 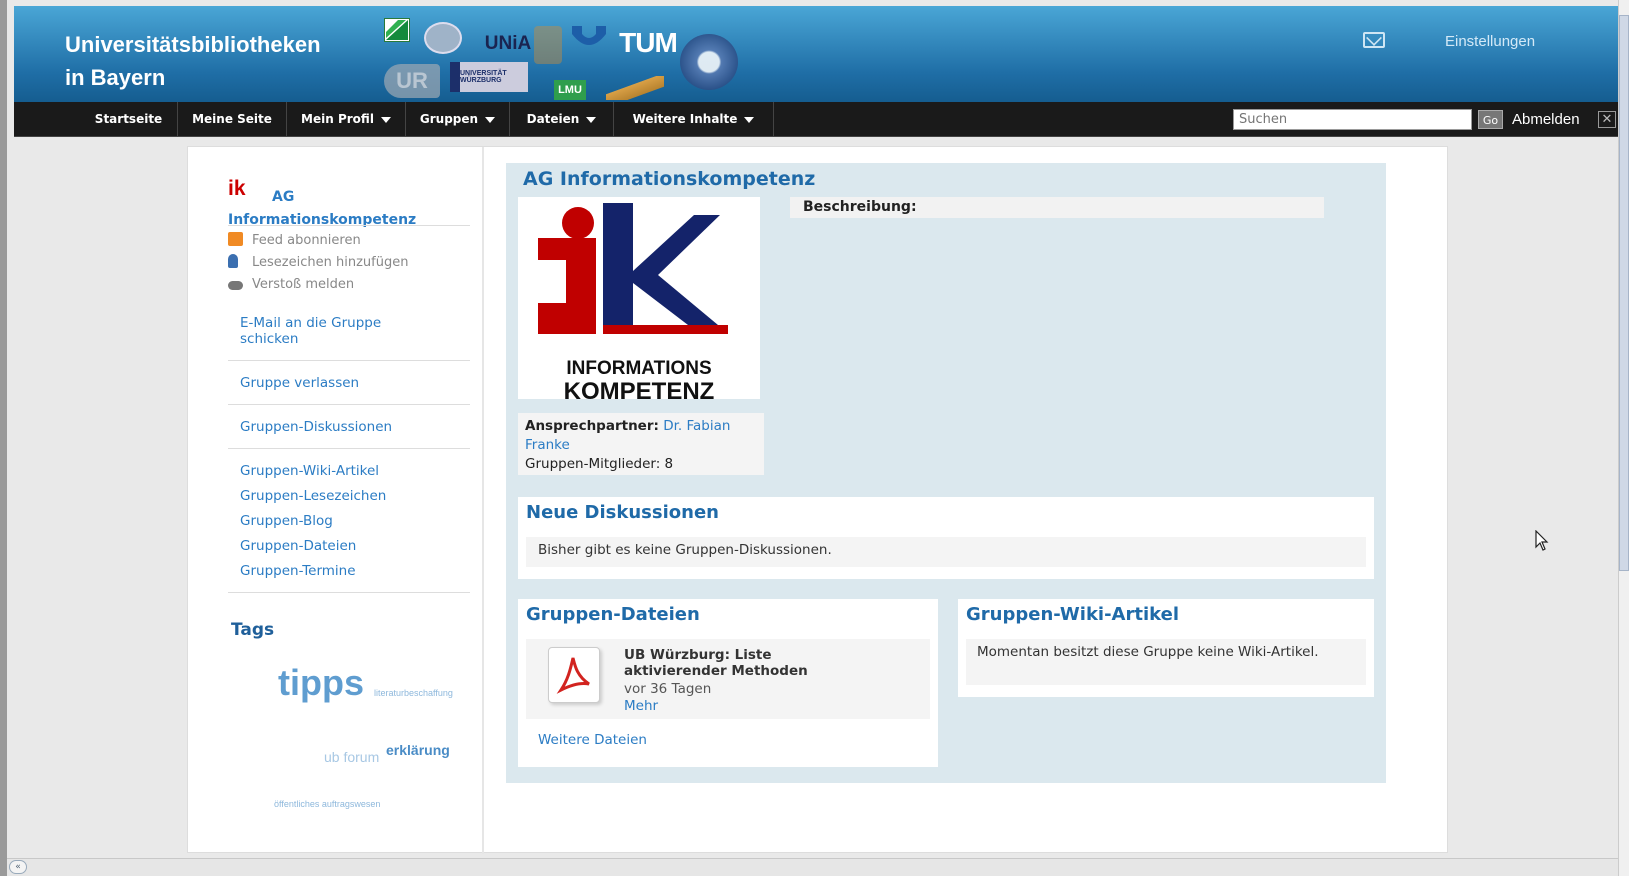 What do you see at coordinates (1490, 41) in the screenshot?
I see `settings-link: Einstellungen` at bounding box center [1490, 41].